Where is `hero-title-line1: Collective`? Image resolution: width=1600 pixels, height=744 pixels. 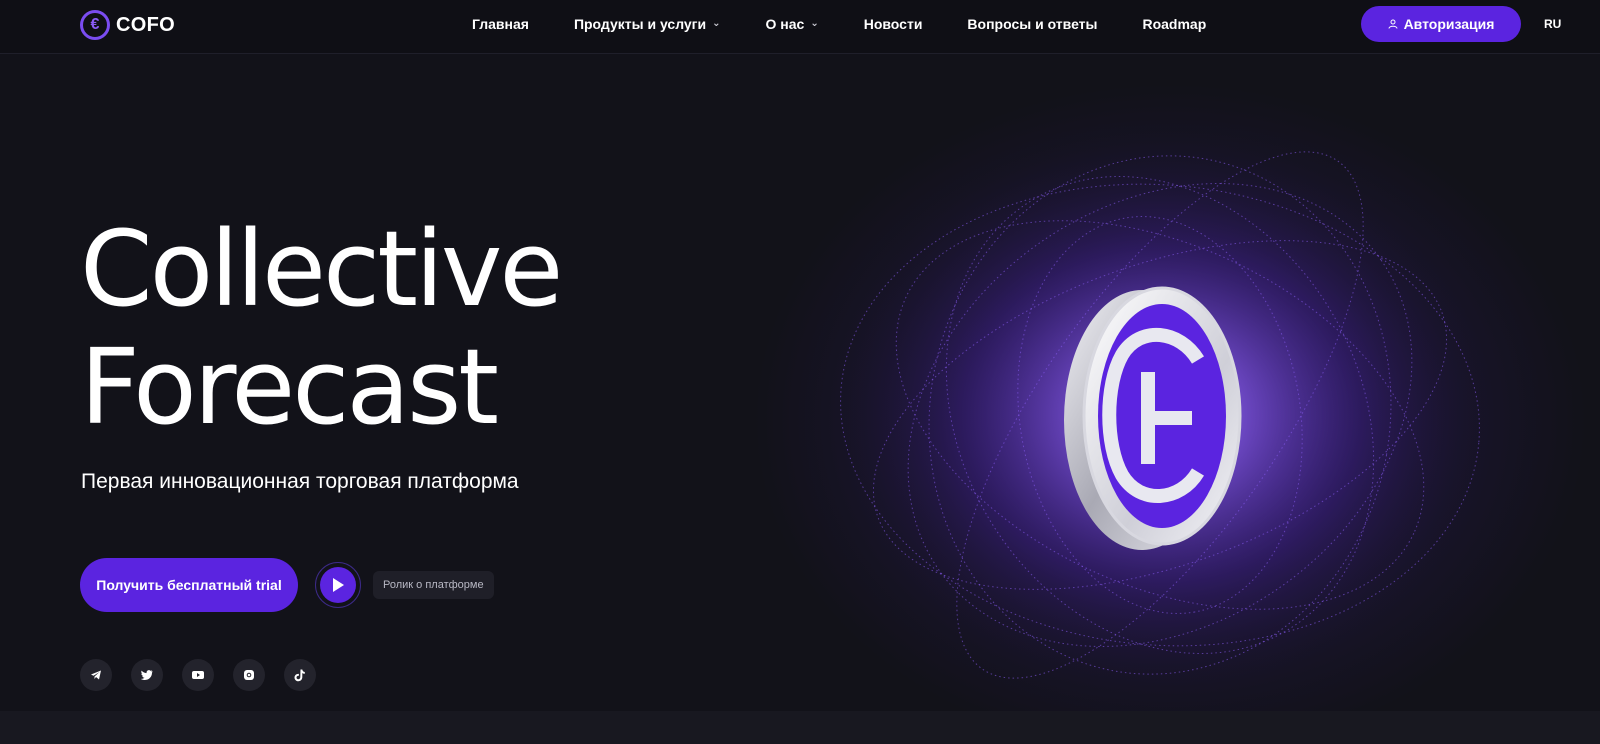 hero-title-line1: Collective is located at coordinates (321, 269).